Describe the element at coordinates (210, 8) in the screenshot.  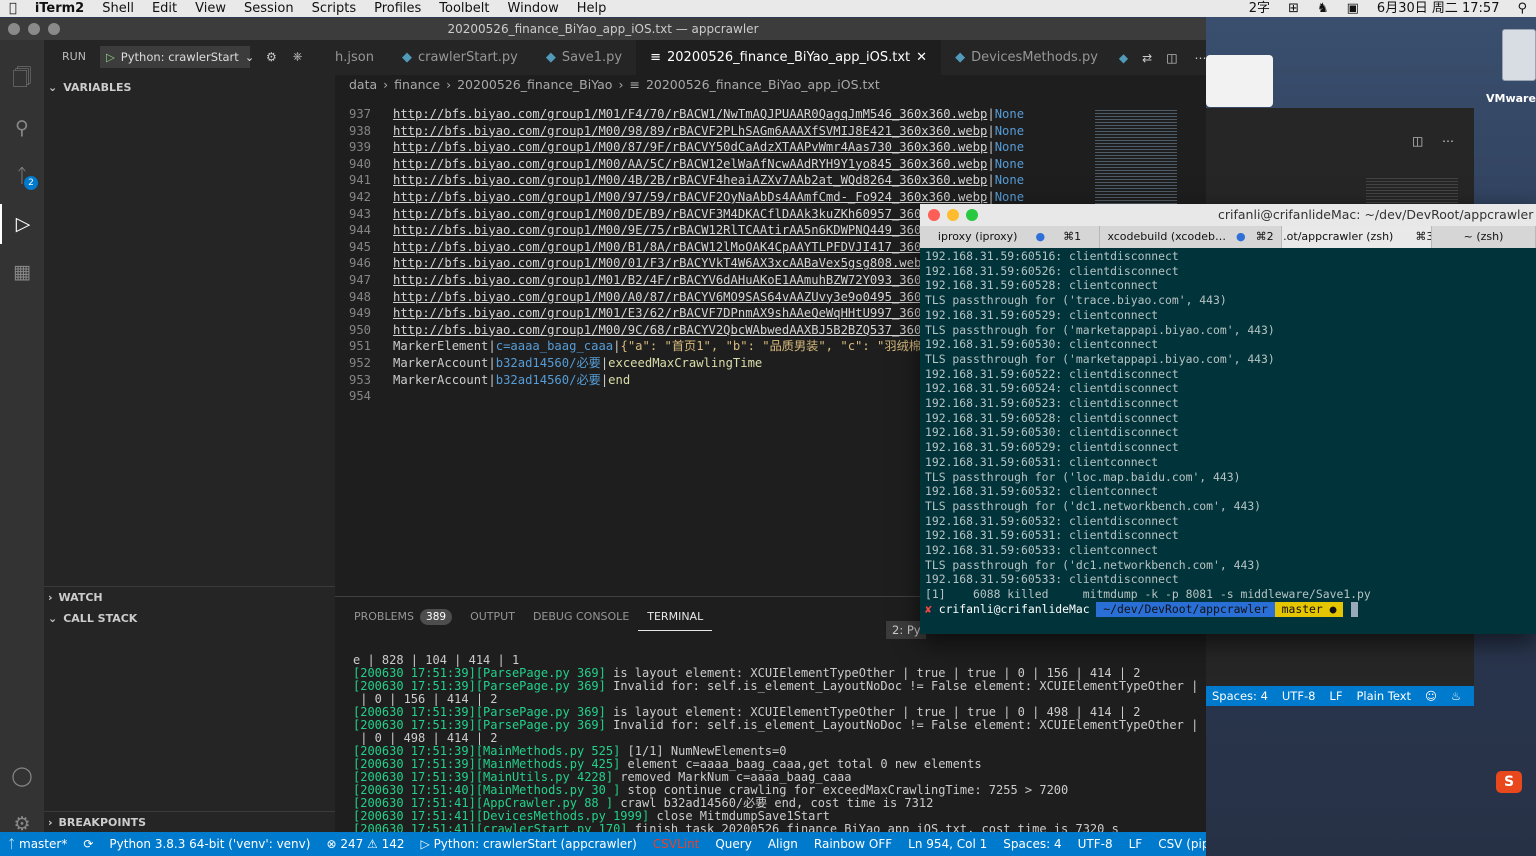
I see `menu-view: View` at that location.